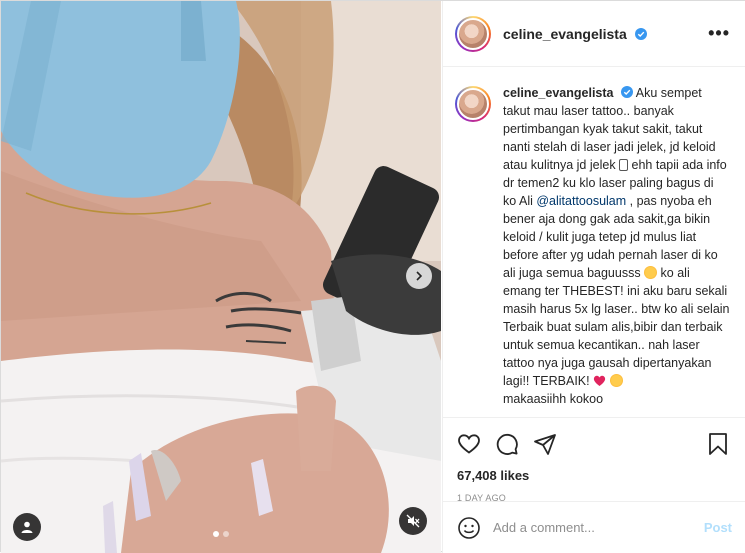  I want to click on caption-username: celine_evangelista, so click(558, 93).